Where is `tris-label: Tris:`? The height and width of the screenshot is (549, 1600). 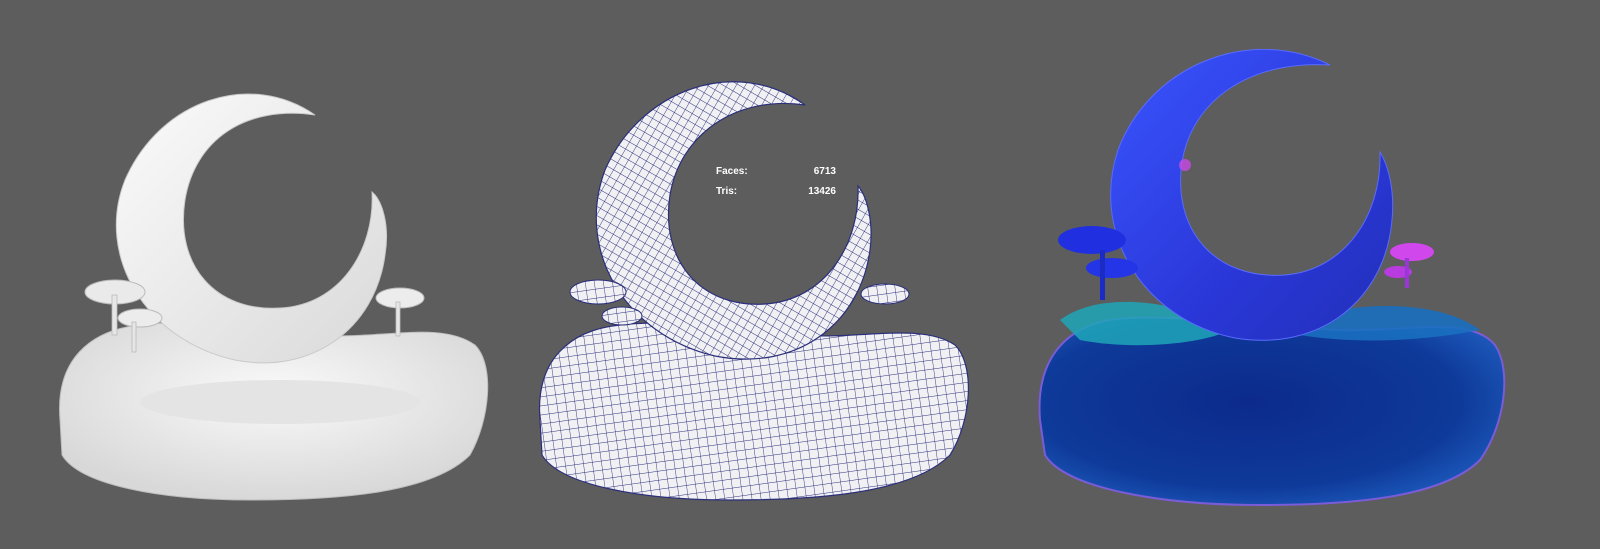 tris-label: Tris: is located at coordinates (727, 191).